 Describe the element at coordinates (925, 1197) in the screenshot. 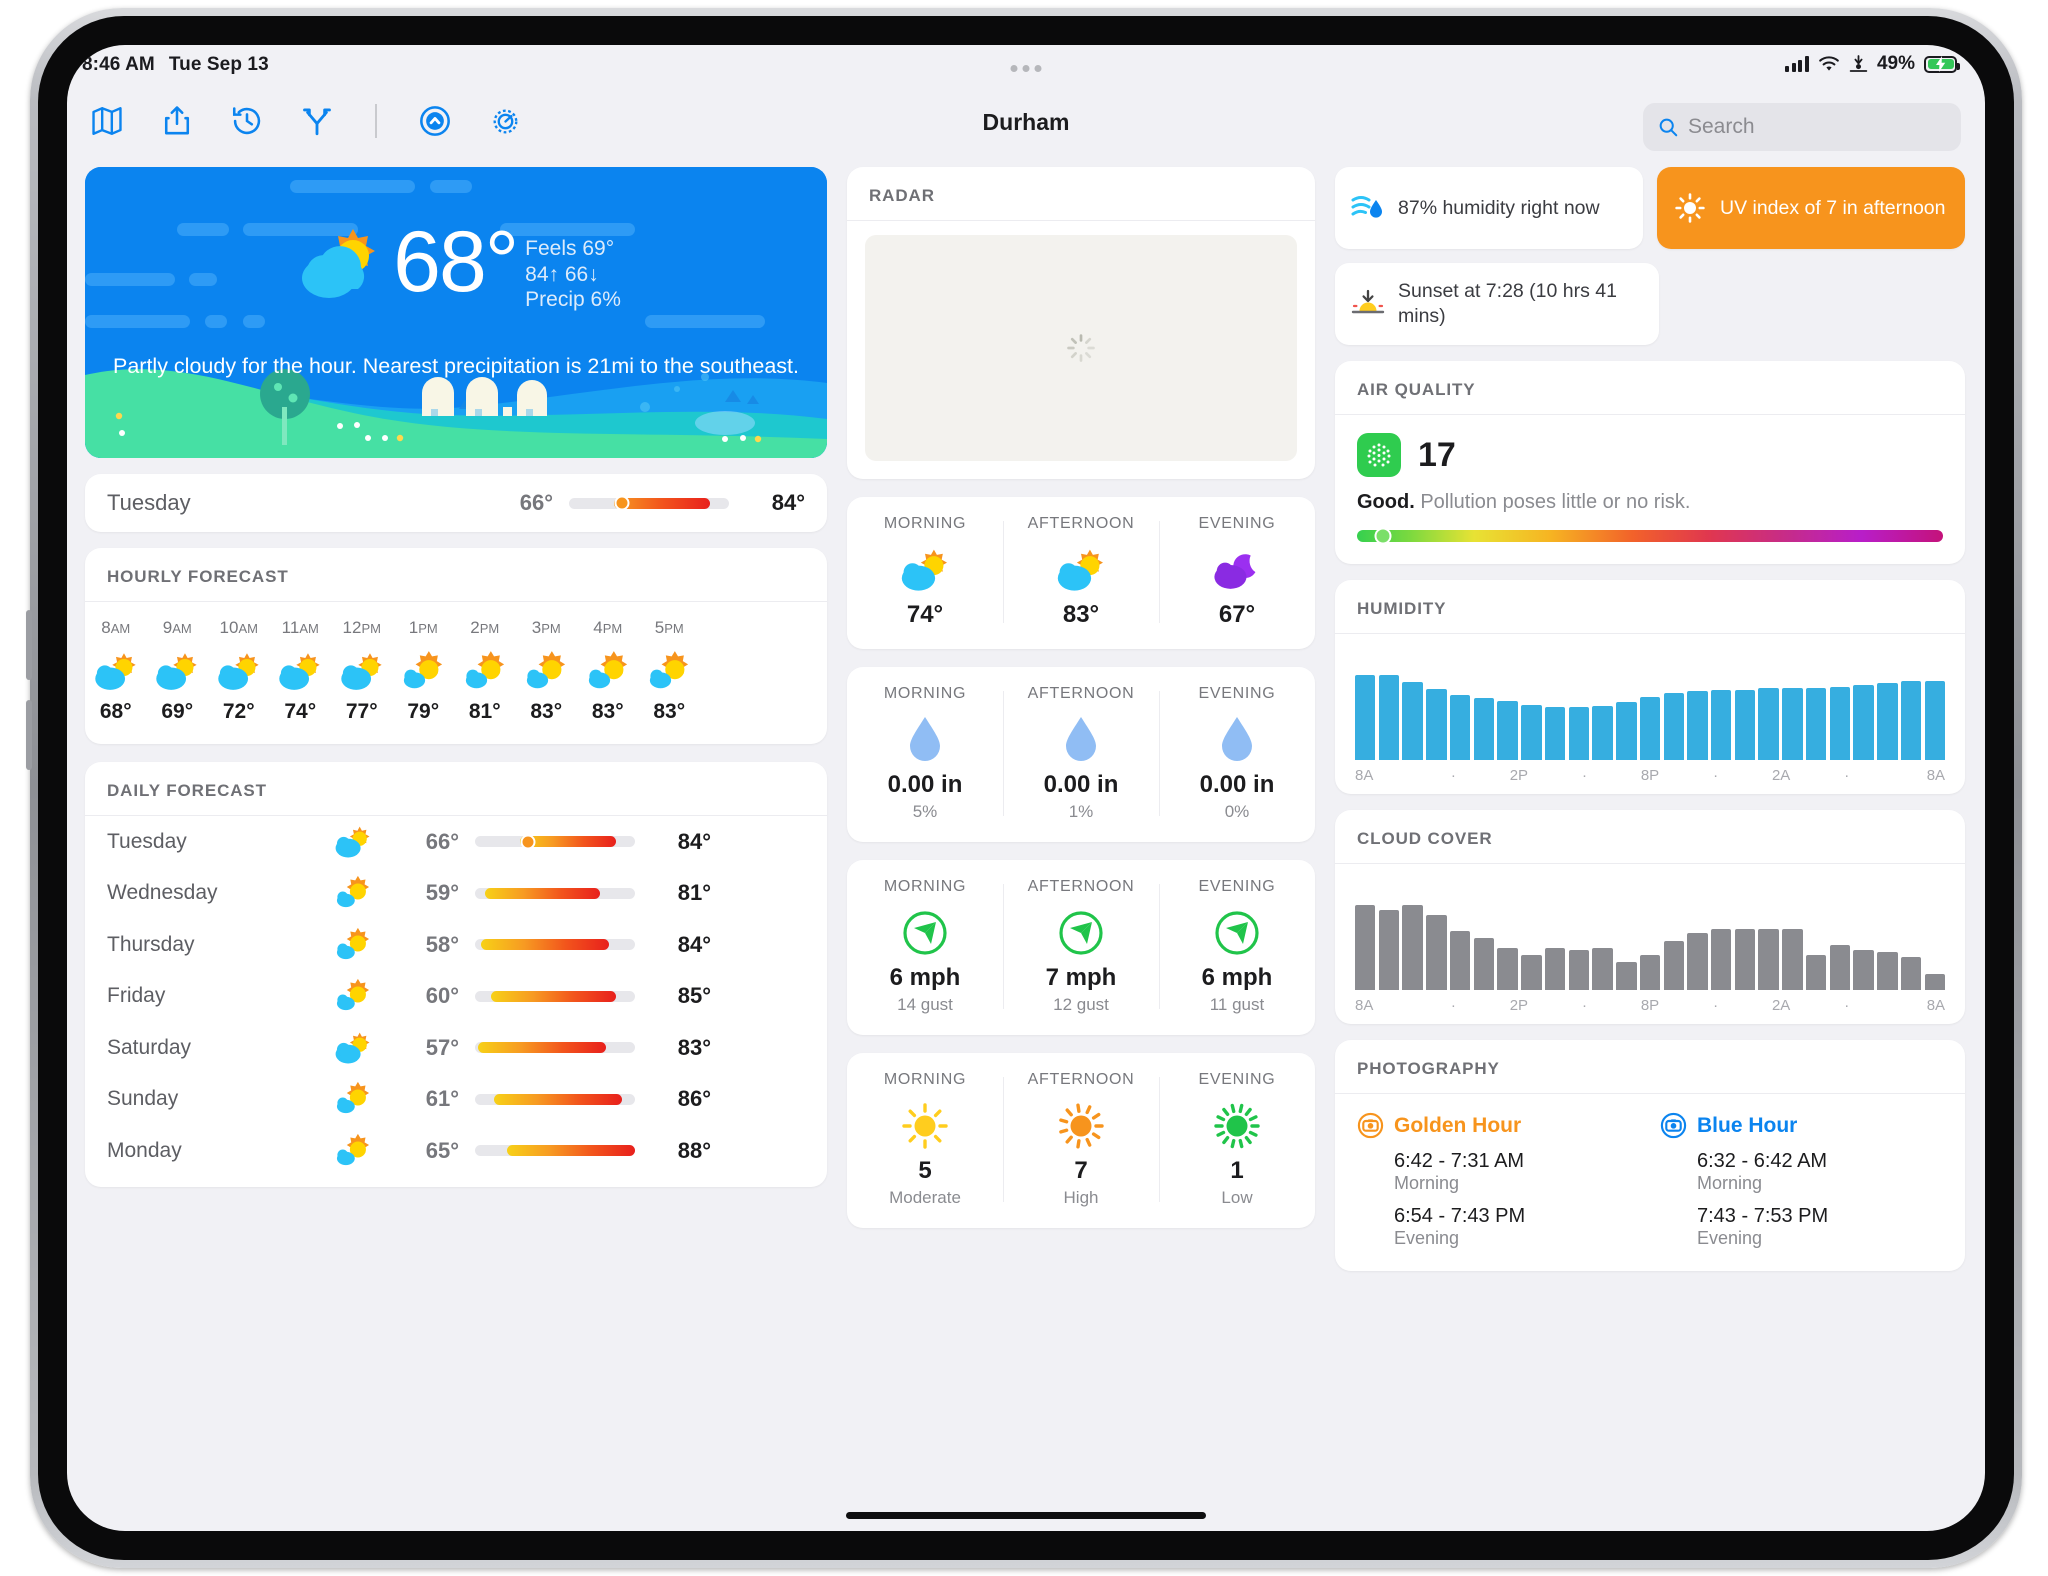

I see `period-sub: Moderate` at that location.